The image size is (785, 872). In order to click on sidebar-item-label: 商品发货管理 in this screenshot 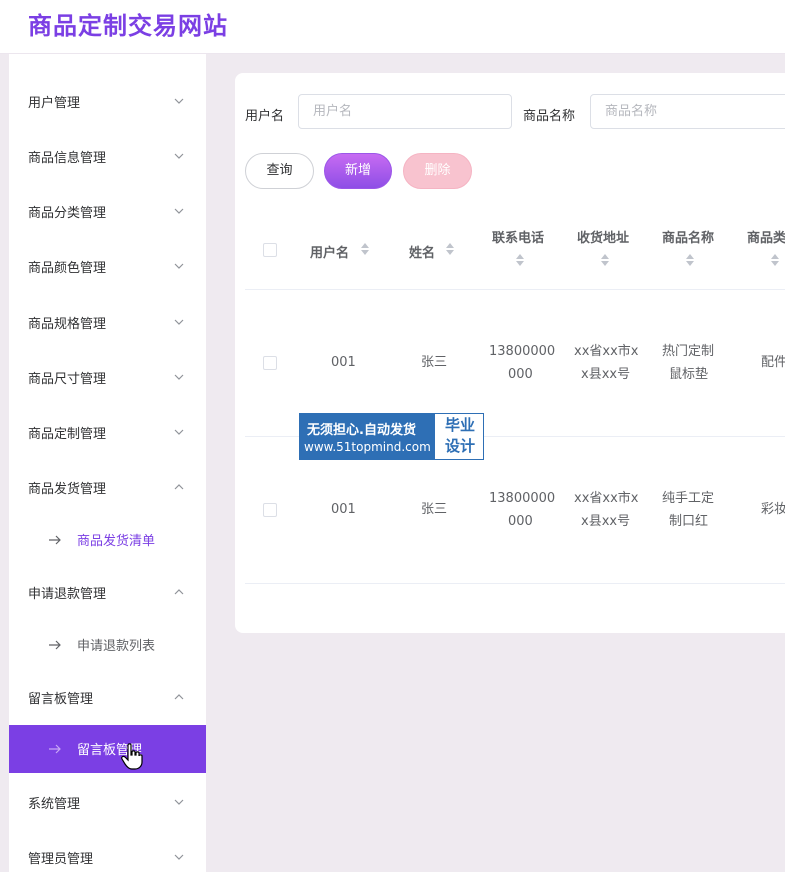, I will do `click(67, 489)`.